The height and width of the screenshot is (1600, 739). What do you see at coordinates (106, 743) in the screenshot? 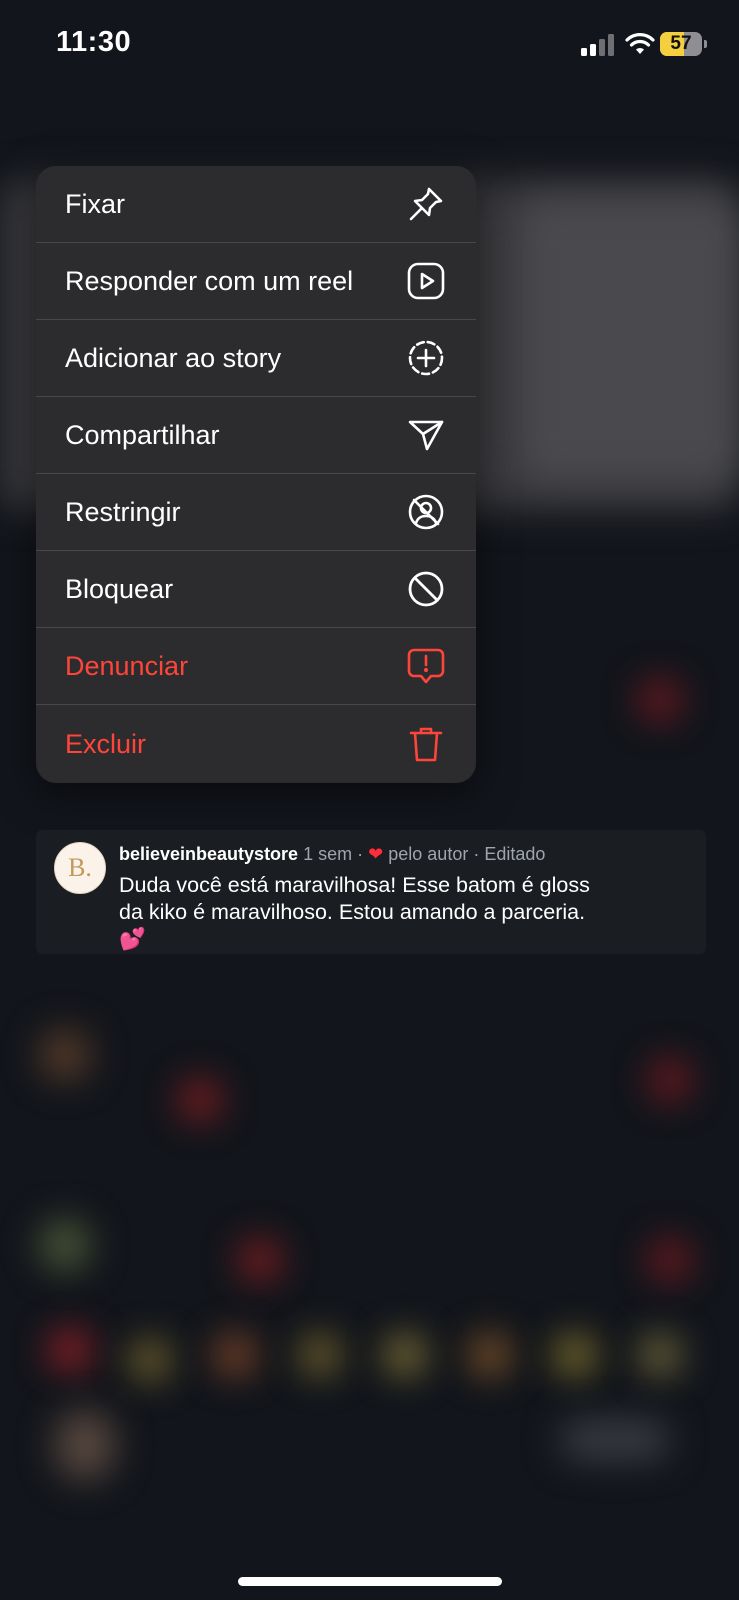
I see `menu-item-label: Excluir` at bounding box center [106, 743].